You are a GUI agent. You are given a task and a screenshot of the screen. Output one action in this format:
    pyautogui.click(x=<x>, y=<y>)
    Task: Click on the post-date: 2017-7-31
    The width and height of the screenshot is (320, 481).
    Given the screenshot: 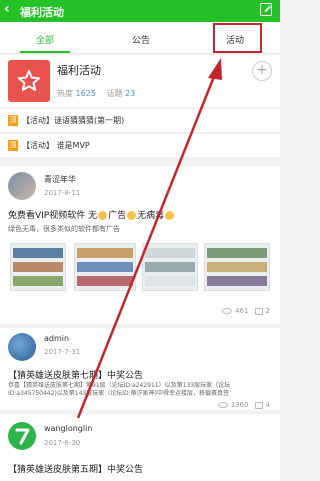 What is the action you would take?
    pyautogui.click(x=62, y=352)
    